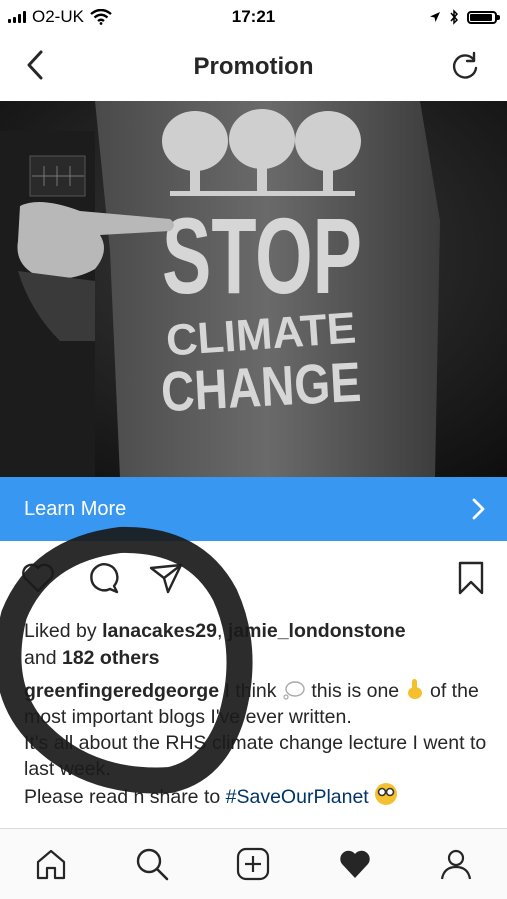 The width and height of the screenshot is (507, 899). Describe the element at coordinates (40, 658) in the screenshot. I see `likes-and: and` at that location.